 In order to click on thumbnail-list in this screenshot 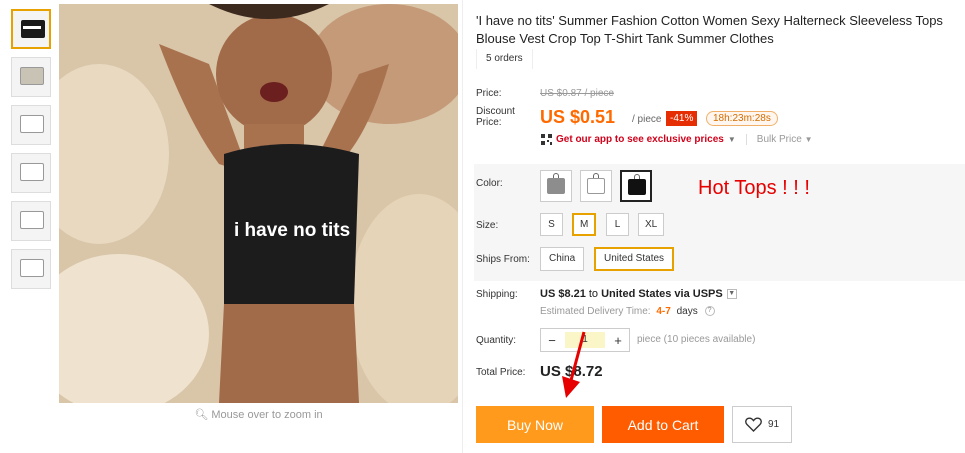, I will do `click(31, 153)`.